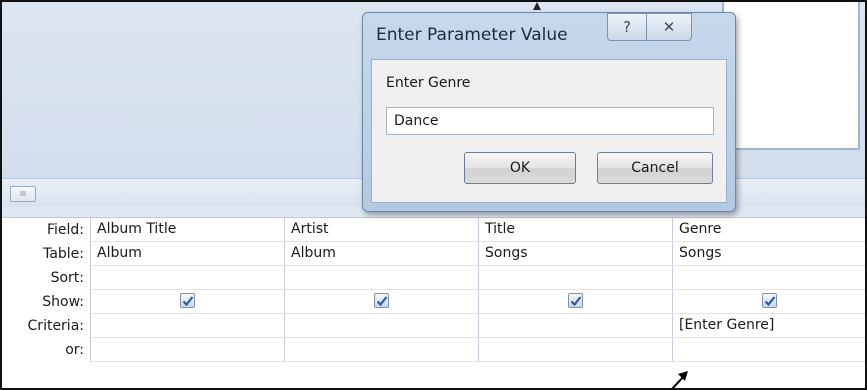 Image resolution: width=867 pixels, height=390 pixels. What do you see at coordinates (520, 168) in the screenshot?
I see `ok-button: OK` at bounding box center [520, 168].